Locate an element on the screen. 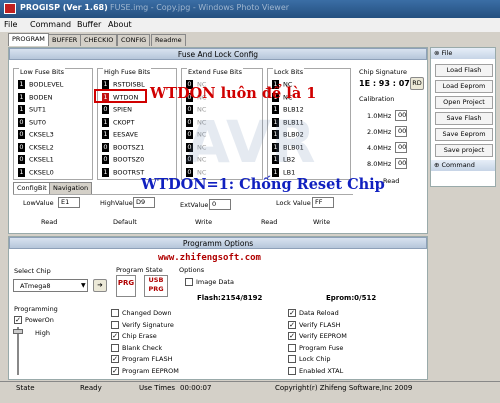 The image size is (500, 403). lock-value-field: FF is located at coordinates (323, 202).